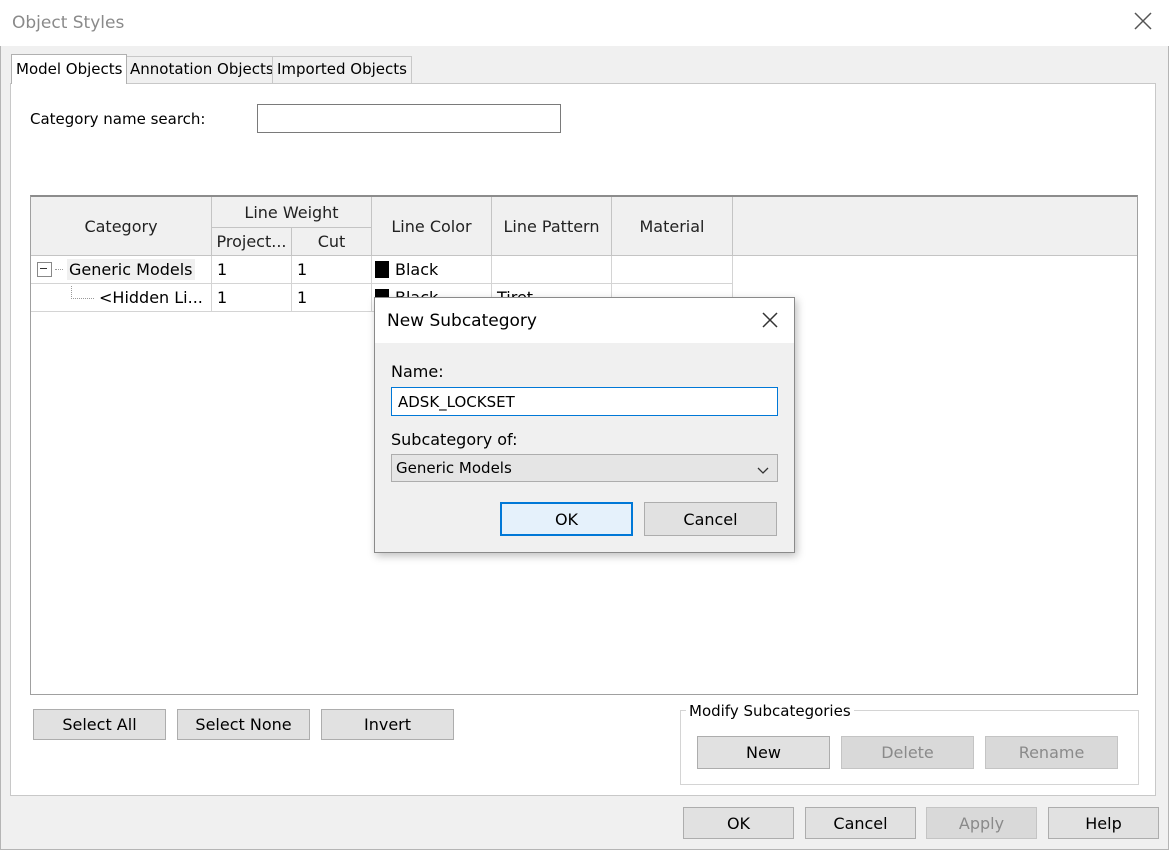  Describe the element at coordinates (69, 69) in the screenshot. I see `tab-model-objects: Model Objects` at that location.